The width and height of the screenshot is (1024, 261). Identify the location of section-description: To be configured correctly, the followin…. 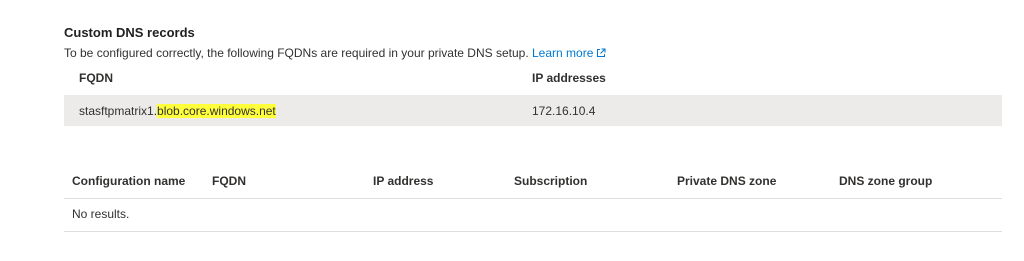
(335, 53).